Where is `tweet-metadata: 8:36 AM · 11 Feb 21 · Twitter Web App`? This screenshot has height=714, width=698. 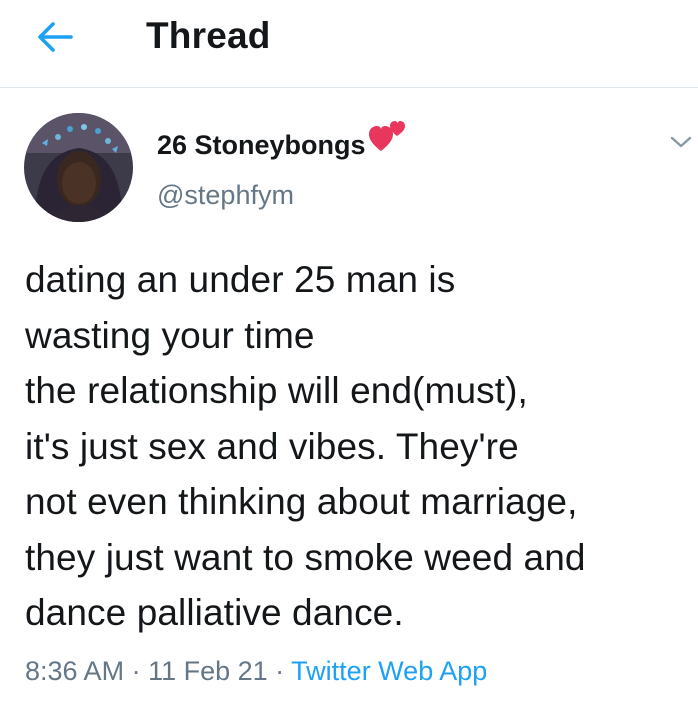 tweet-metadata: 8:36 AM · 11 Feb 21 · Twitter Web App is located at coordinates (256, 671).